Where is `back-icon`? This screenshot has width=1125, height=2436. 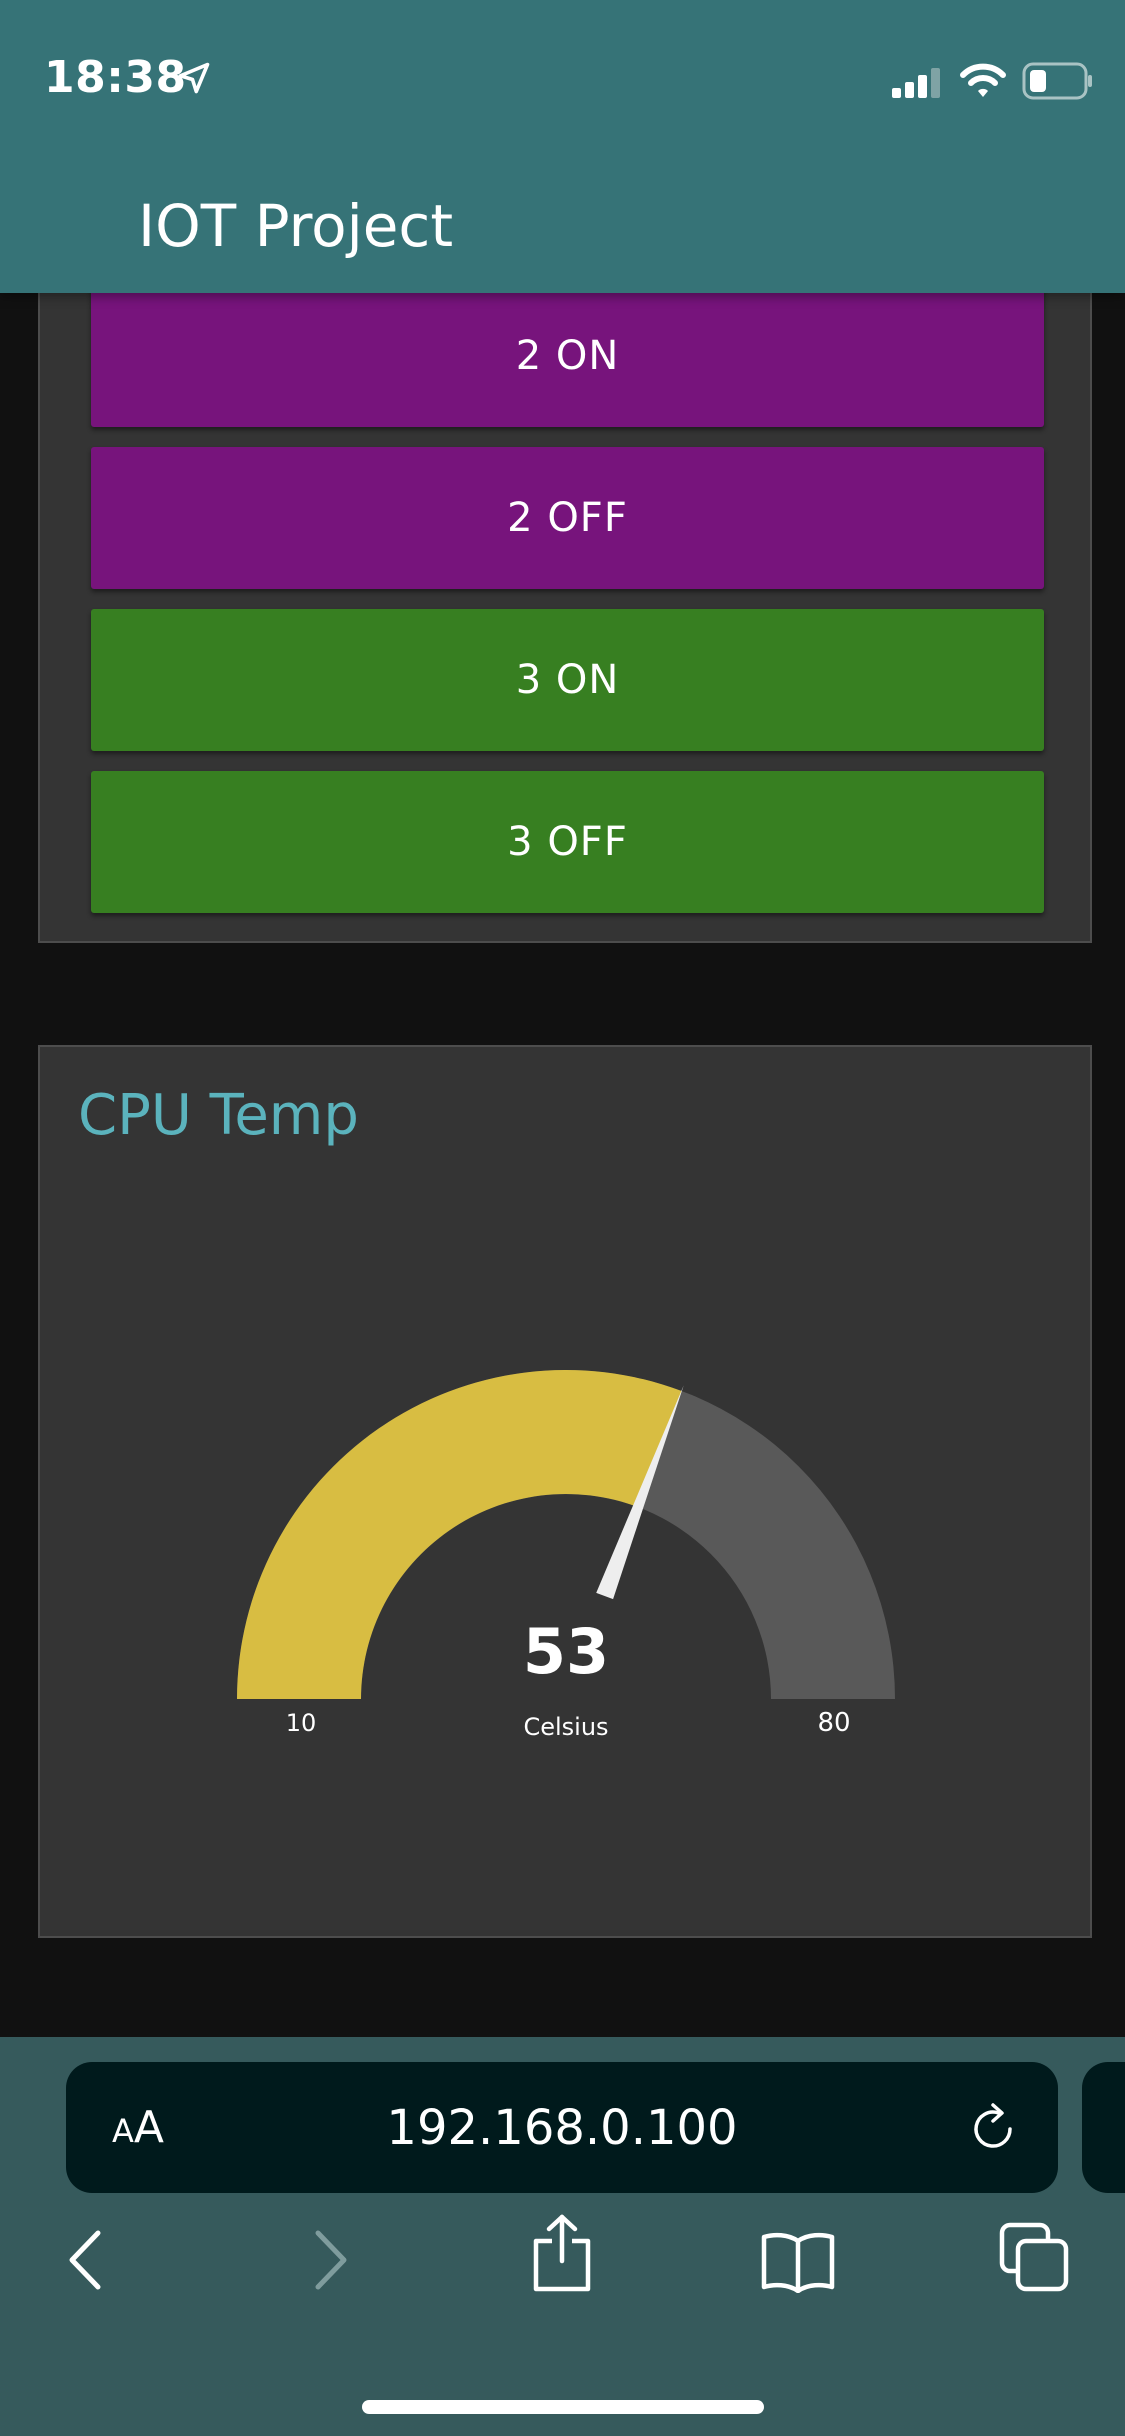
back-icon is located at coordinates (87, 2260).